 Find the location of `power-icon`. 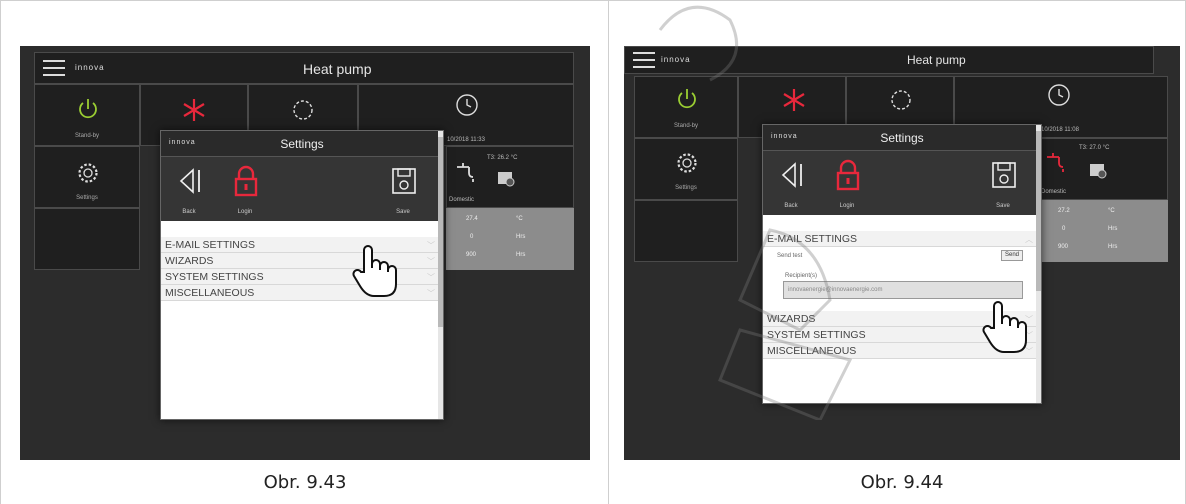

power-icon is located at coordinates (88, 109).